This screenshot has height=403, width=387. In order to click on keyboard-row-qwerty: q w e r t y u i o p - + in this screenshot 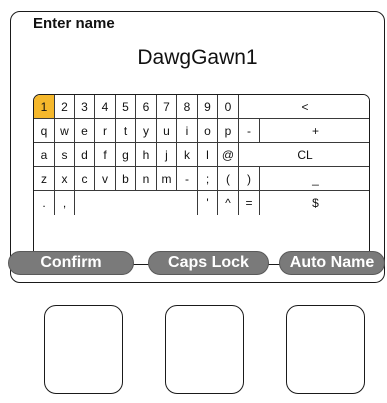, I will do `click(201, 131)`.